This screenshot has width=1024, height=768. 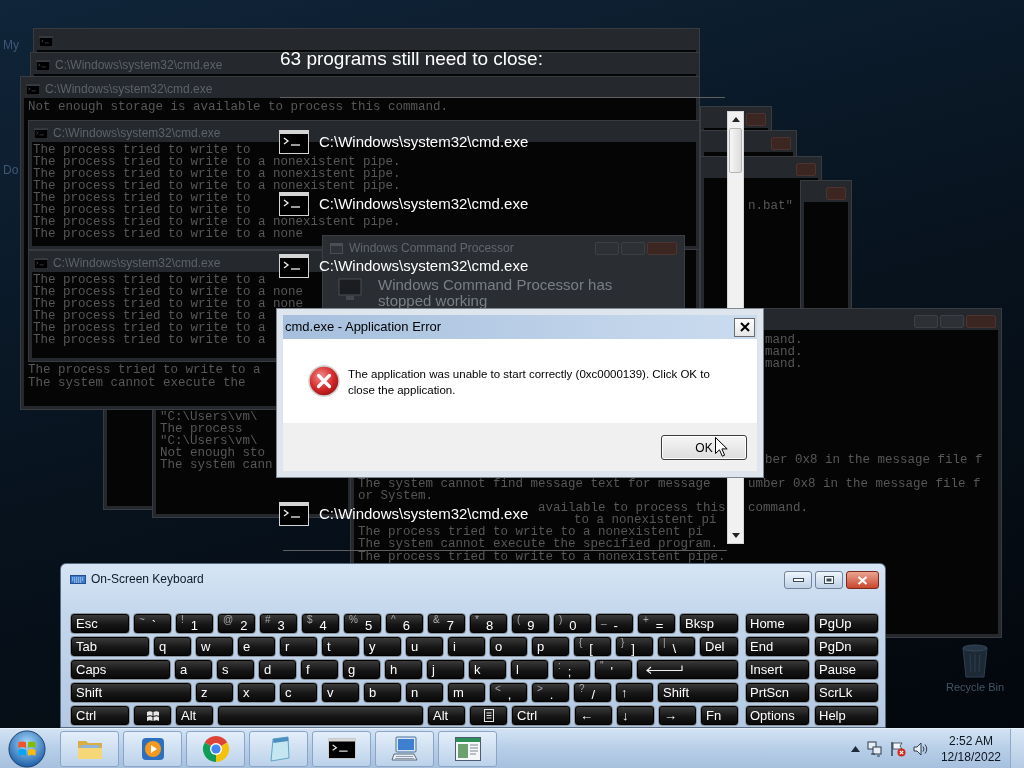 What do you see at coordinates (403, 669) in the screenshot?
I see `keyboard-key: h` at bounding box center [403, 669].